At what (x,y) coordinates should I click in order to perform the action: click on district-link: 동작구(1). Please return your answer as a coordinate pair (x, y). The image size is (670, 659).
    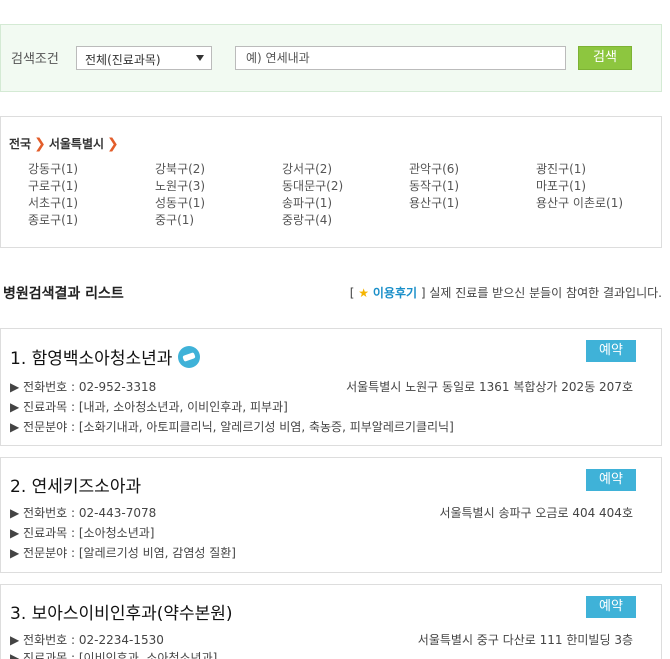
    Looking at the image, I should click on (434, 186).